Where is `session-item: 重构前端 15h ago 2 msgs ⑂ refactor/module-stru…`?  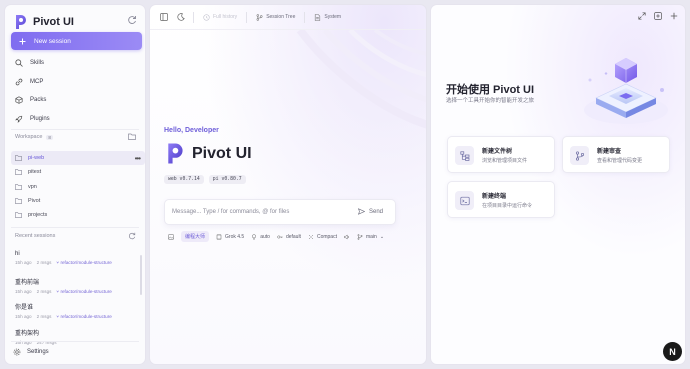 session-item: 重构前端 15h ago 2 msgs ⑂ refactor/module-stru… is located at coordinates (79, 290).